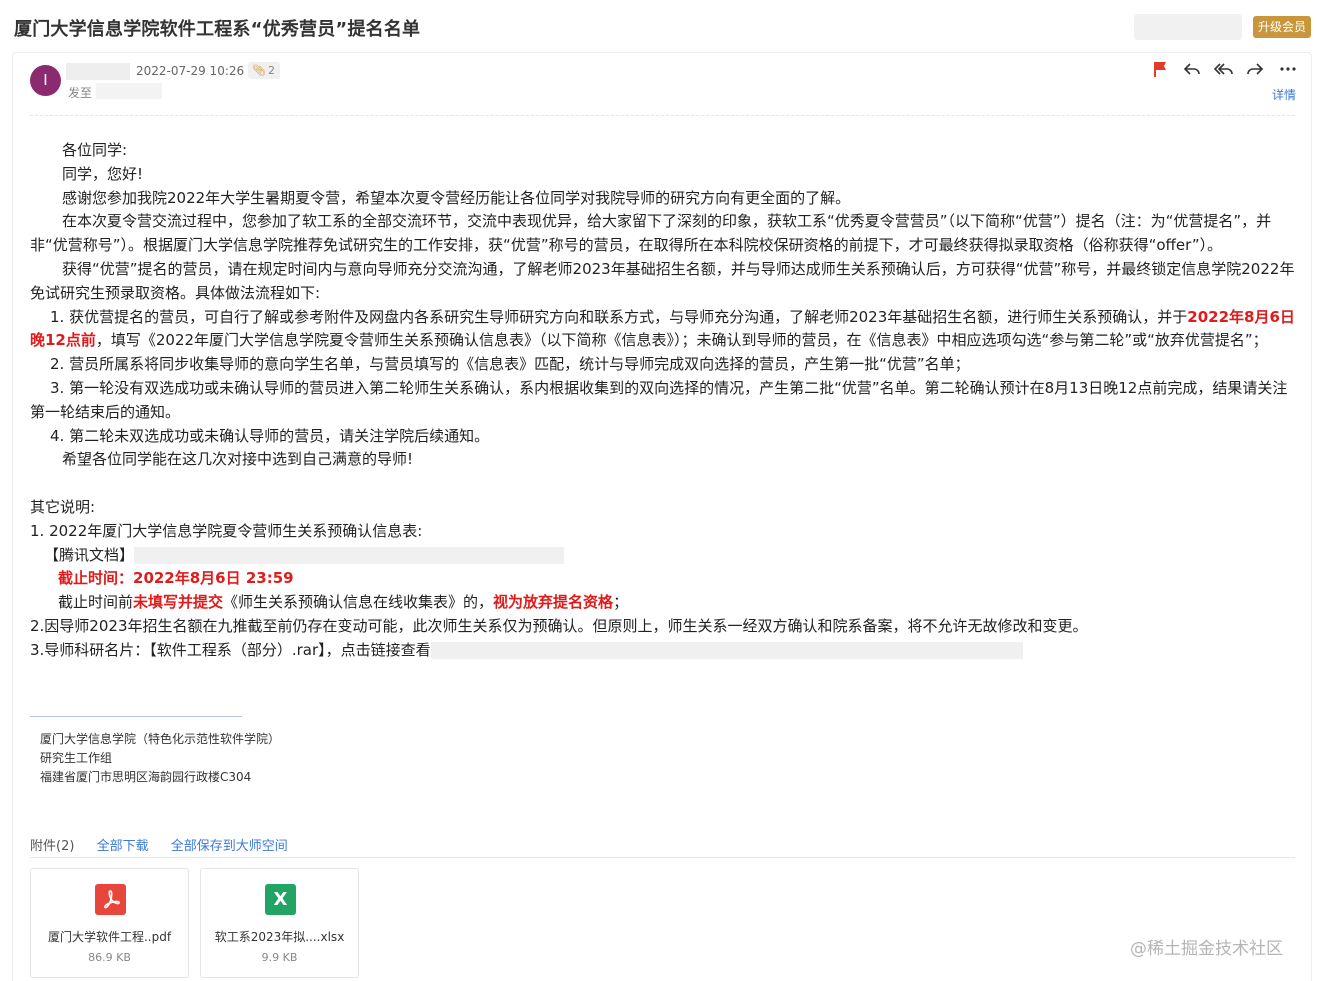 The width and height of the screenshot is (1317, 981). Describe the element at coordinates (1206, 949) in the screenshot. I see `watermark: @稀土掘金技术社区` at that location.